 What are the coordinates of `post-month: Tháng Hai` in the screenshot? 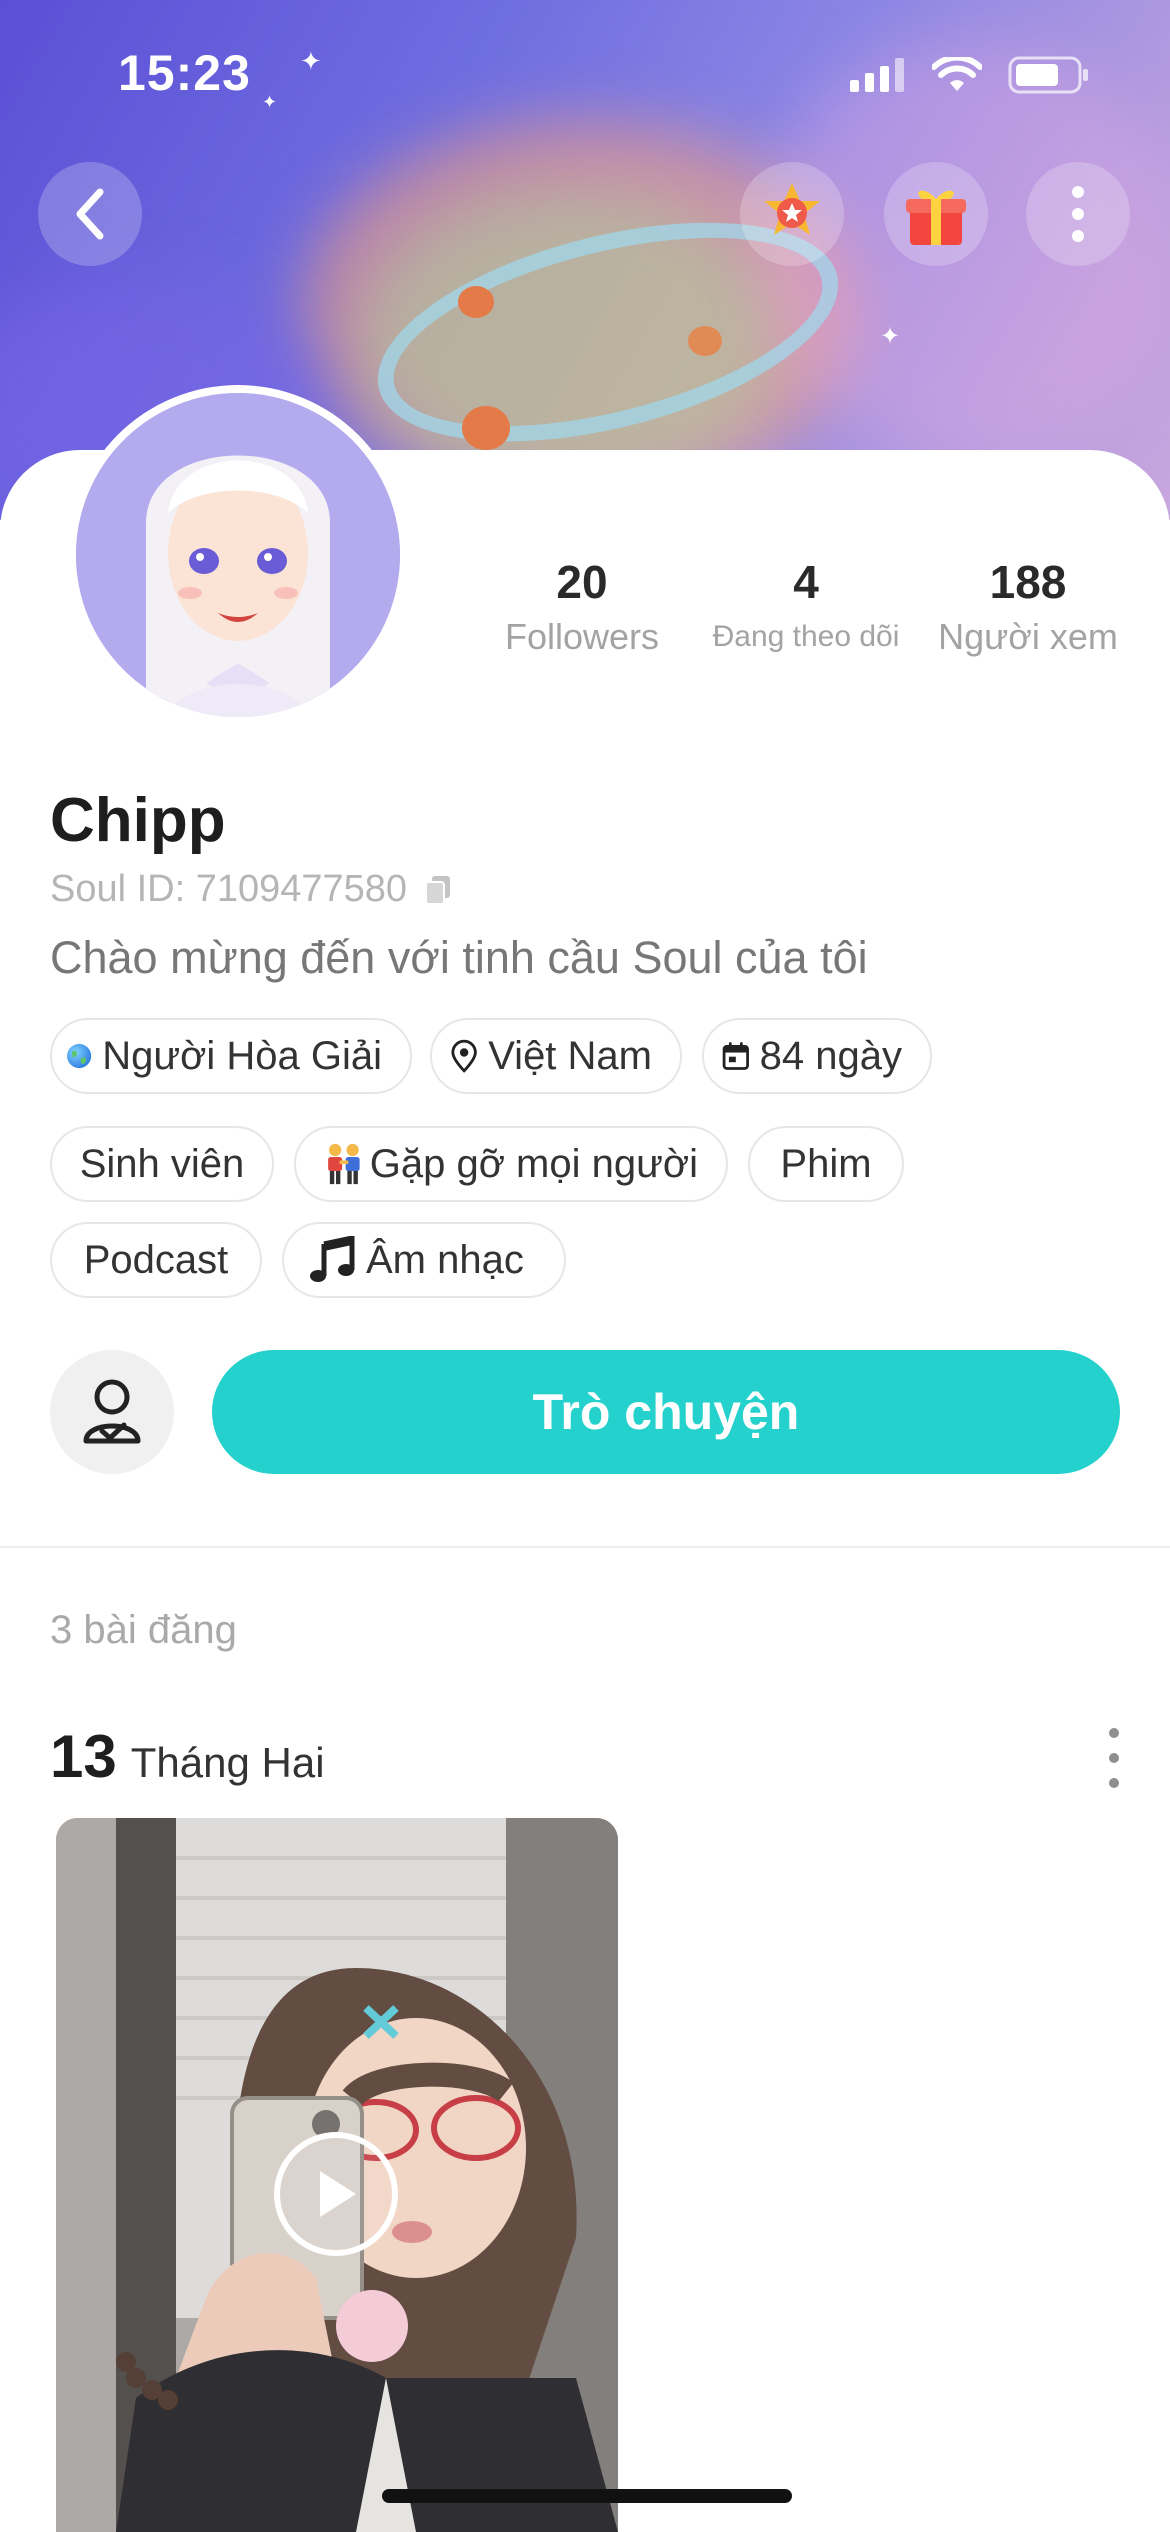 It's located at (227, 1762).